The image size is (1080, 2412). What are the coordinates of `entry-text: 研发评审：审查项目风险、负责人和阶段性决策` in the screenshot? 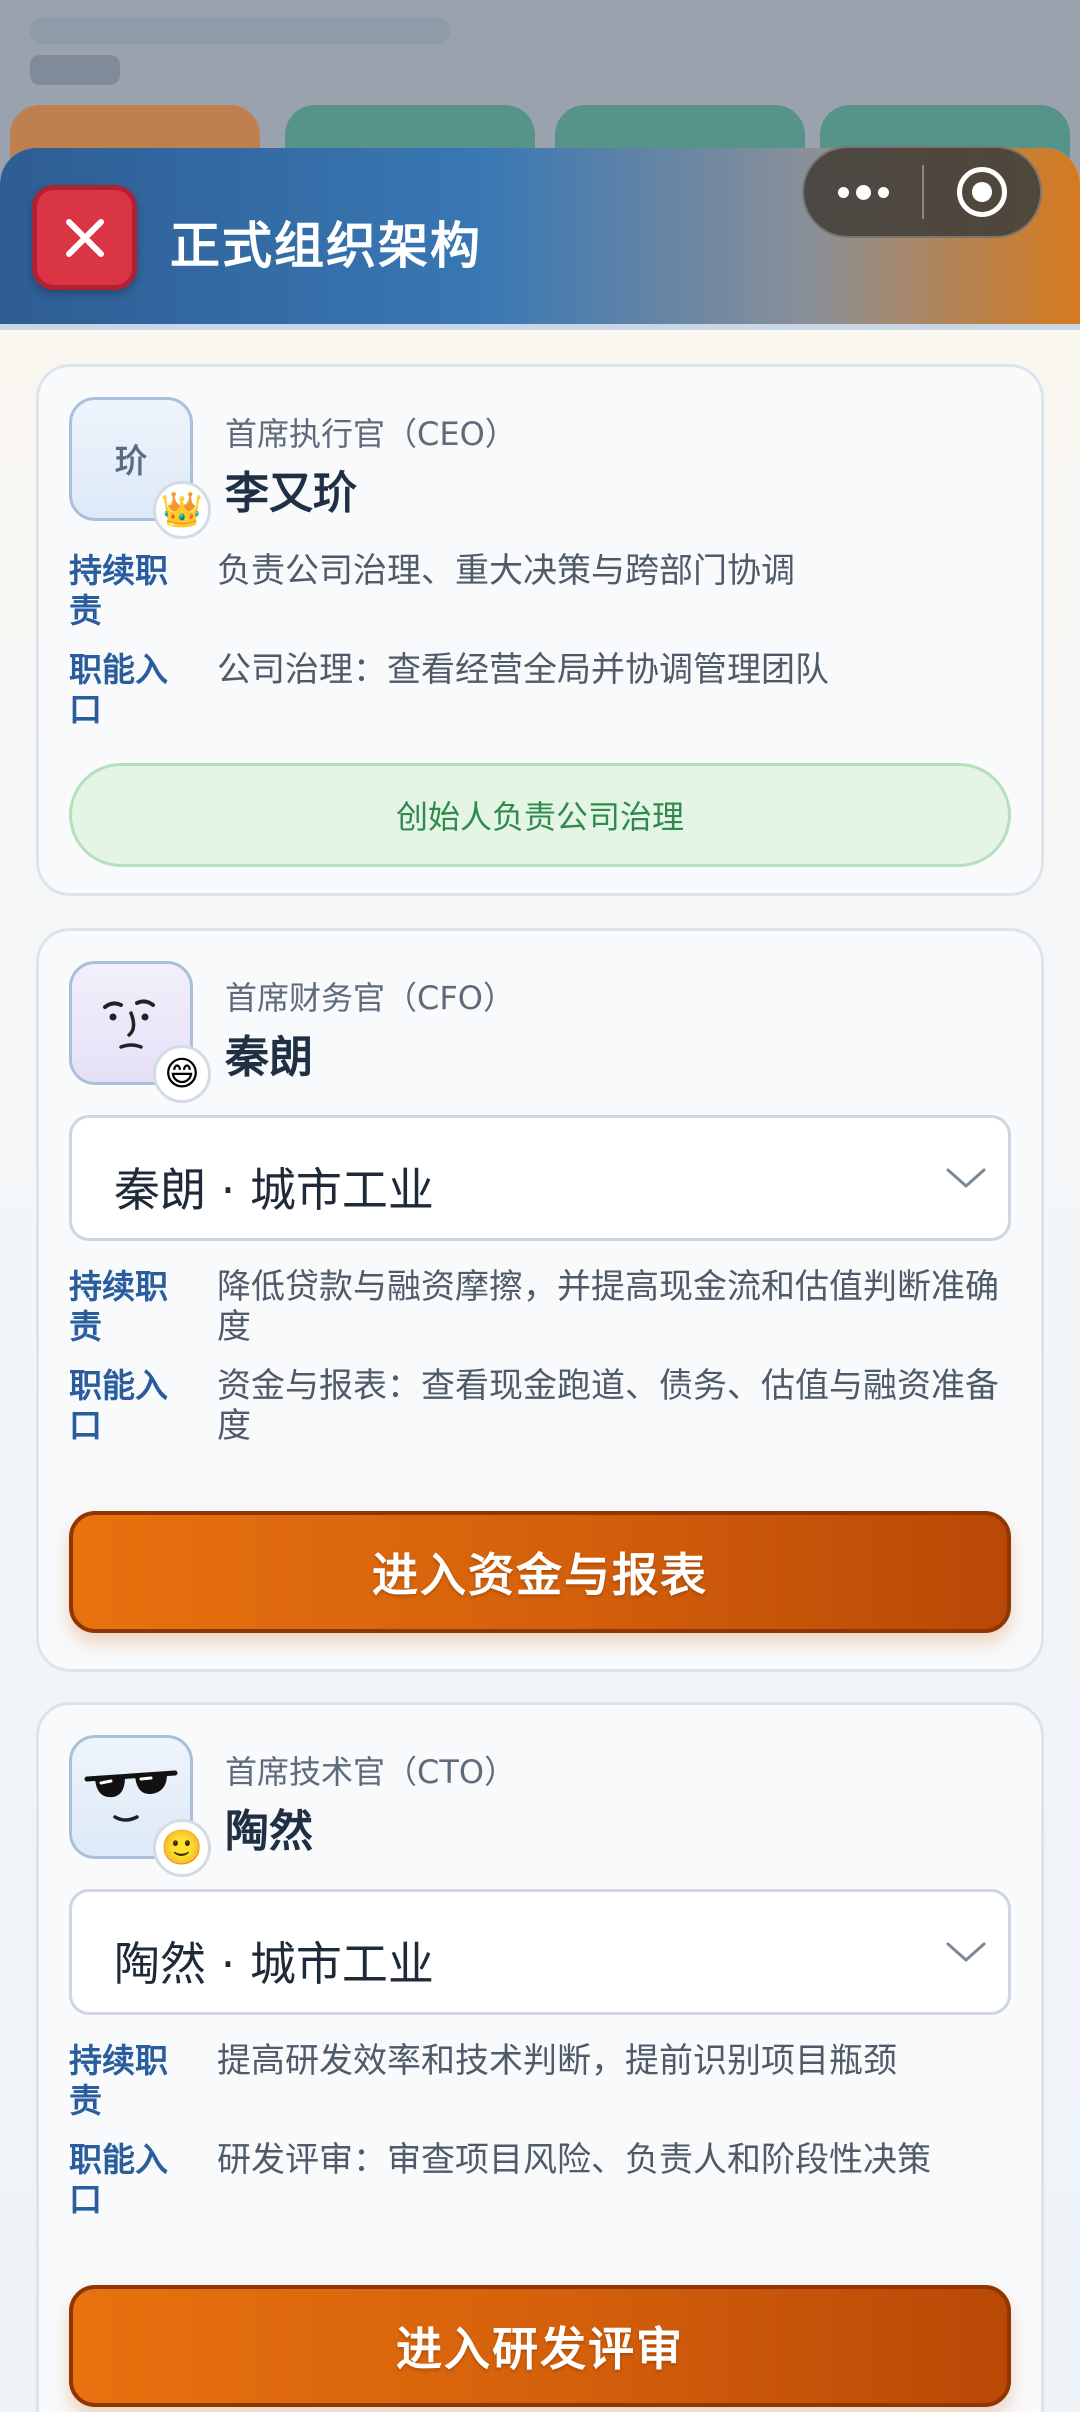 It's located at (574, 2160).